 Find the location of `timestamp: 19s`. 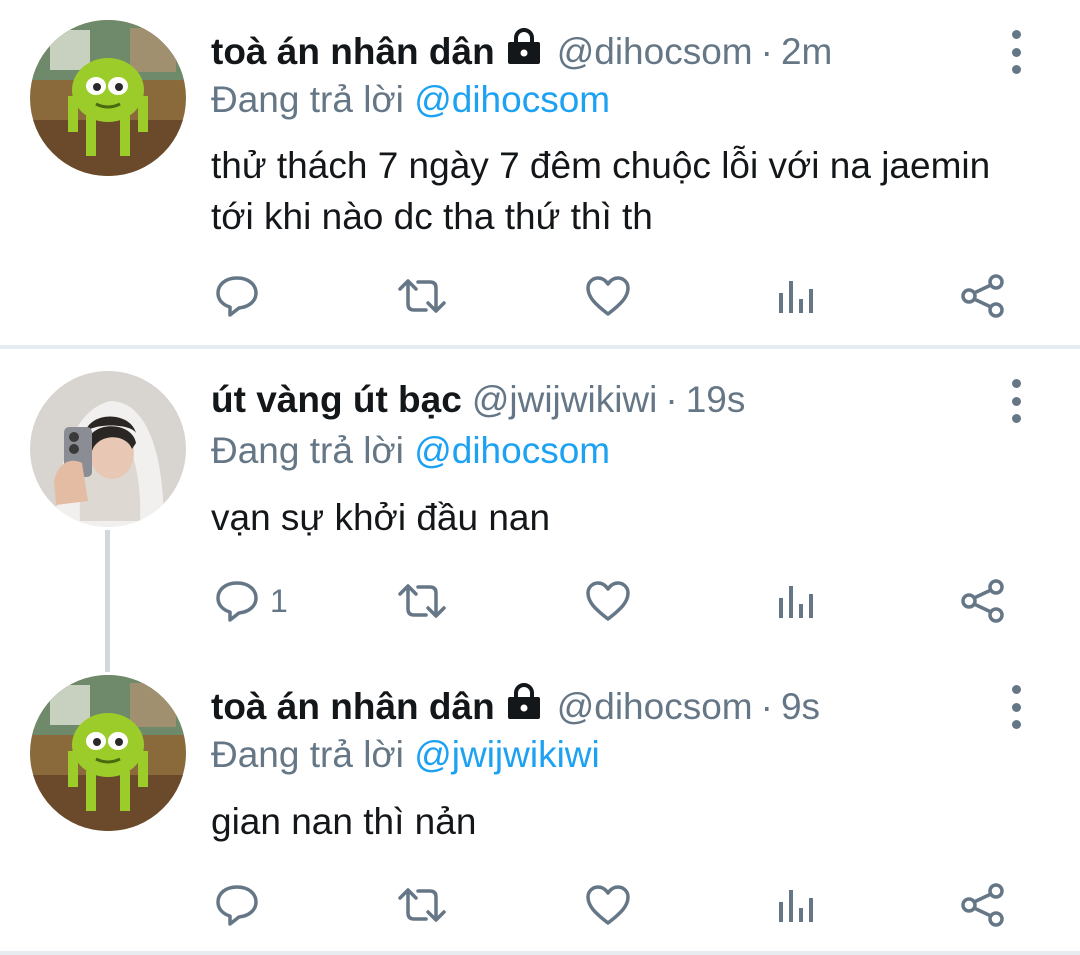

timestamp: 19s is located at coordinates (716, 400).